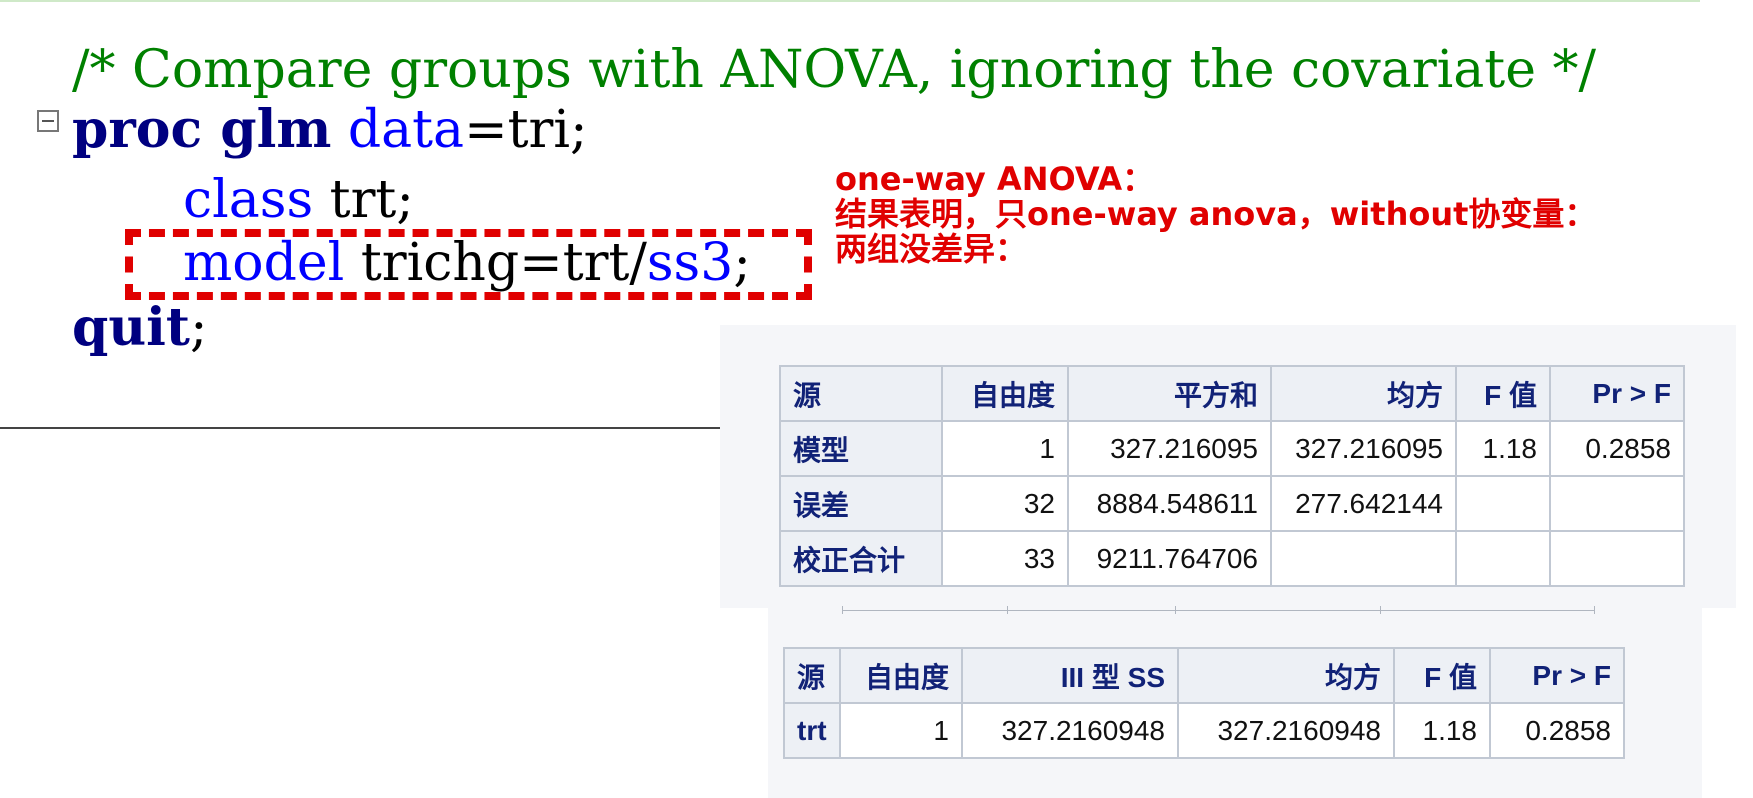  I want to click on code-line-class: class trt;, so click(298, 200).